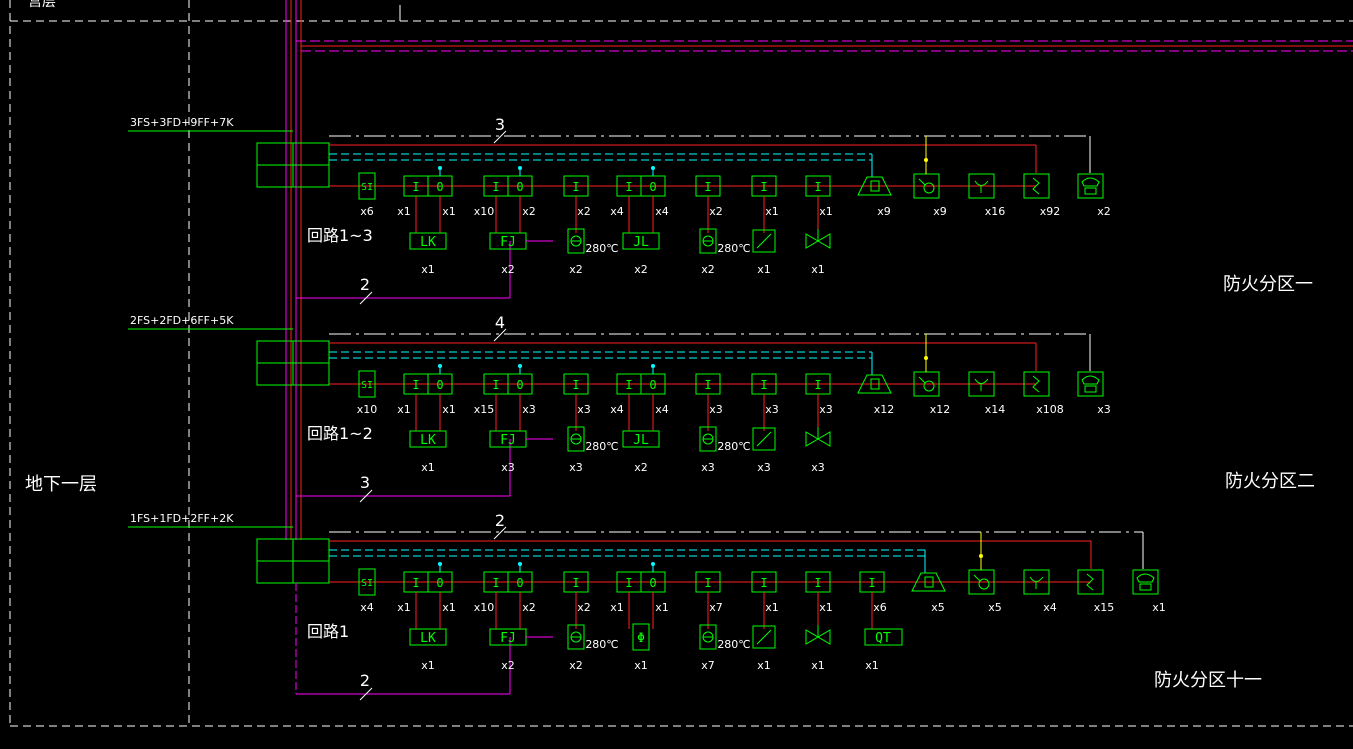 The width and height of the screenshot is (1353, 749). I want to click on module-4: I 0 x1 x1 Φx1, so click(639, 617).